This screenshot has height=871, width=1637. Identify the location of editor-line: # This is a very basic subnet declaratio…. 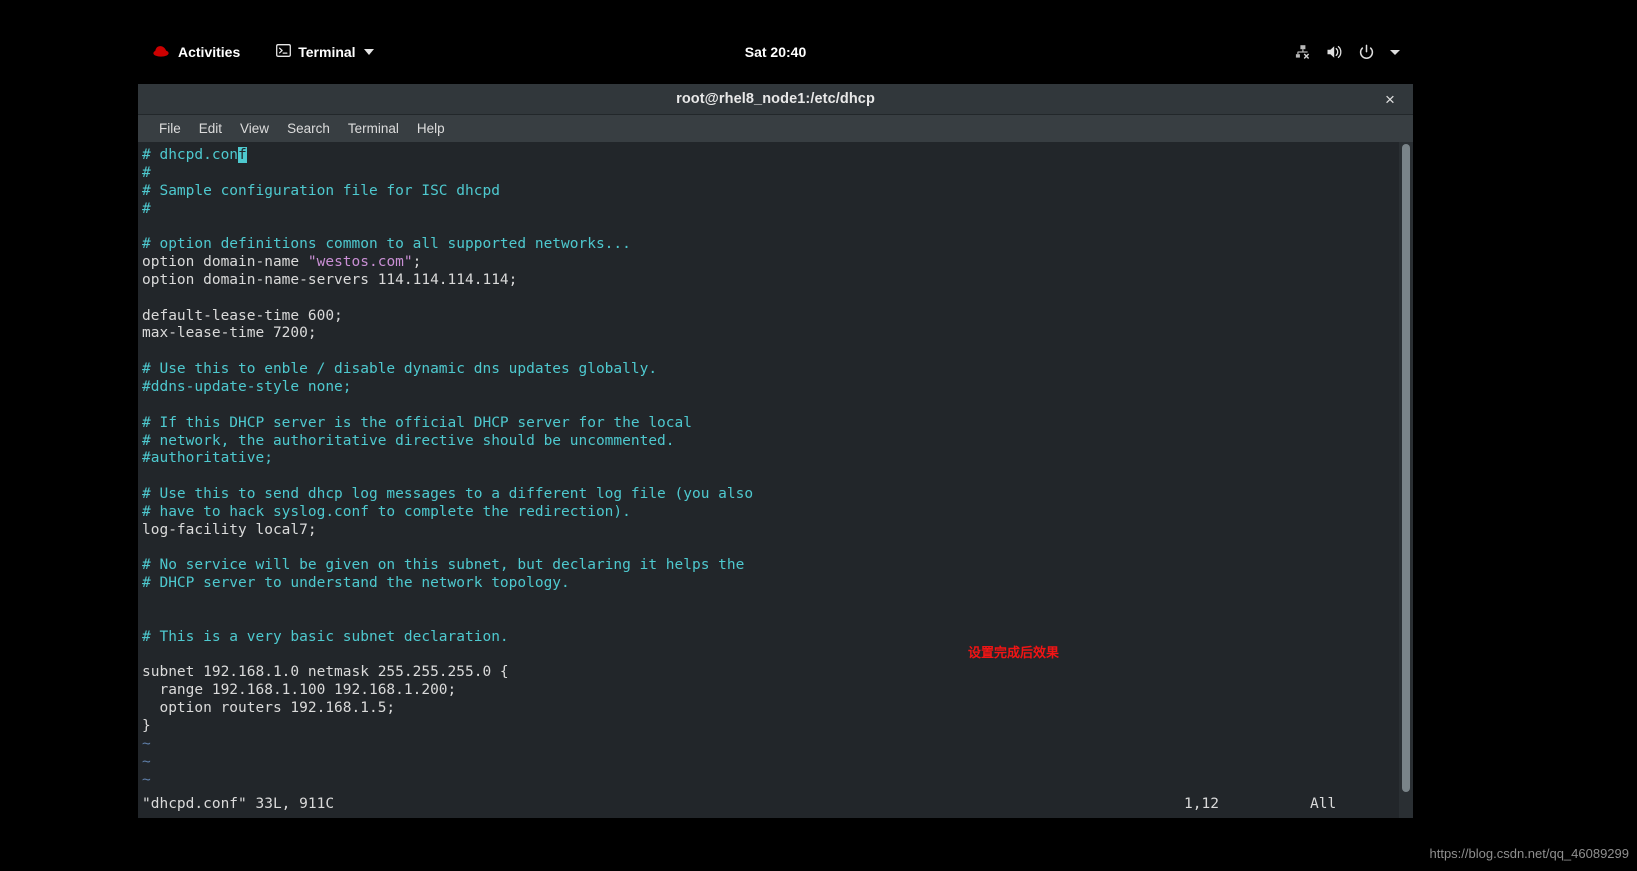
(769, 638).